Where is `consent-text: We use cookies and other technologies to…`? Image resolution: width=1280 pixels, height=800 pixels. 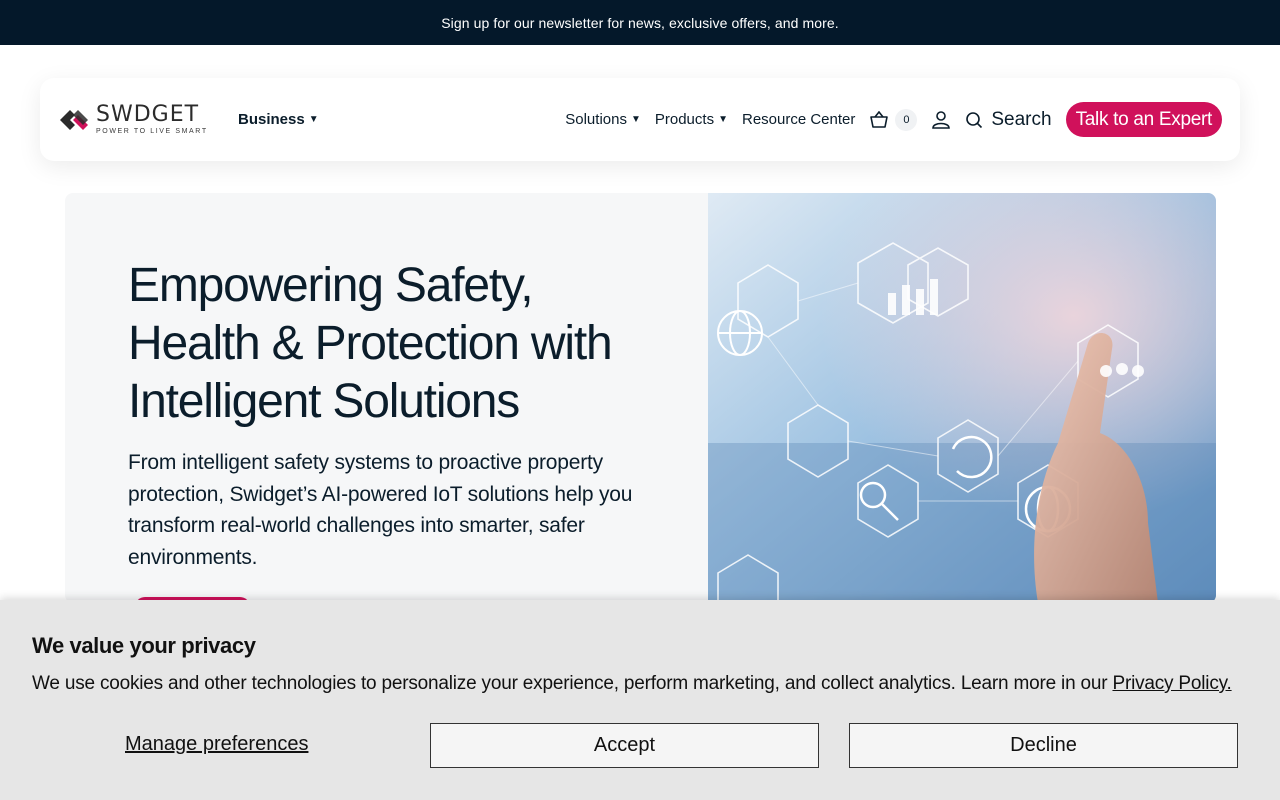
consent-text: We use cookies and other technologies to… is located at coordinates (632, 684).